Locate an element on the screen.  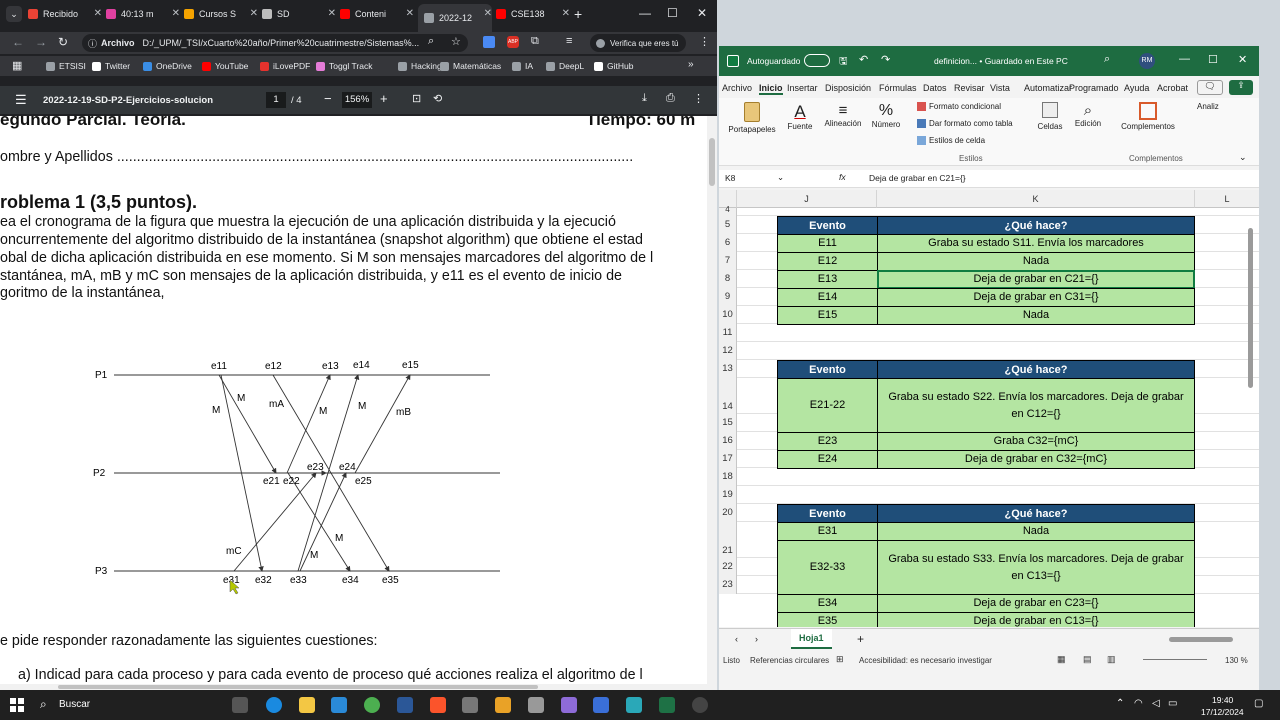
clipboard-group: Portapapeles is located at coordinates (752, 118).